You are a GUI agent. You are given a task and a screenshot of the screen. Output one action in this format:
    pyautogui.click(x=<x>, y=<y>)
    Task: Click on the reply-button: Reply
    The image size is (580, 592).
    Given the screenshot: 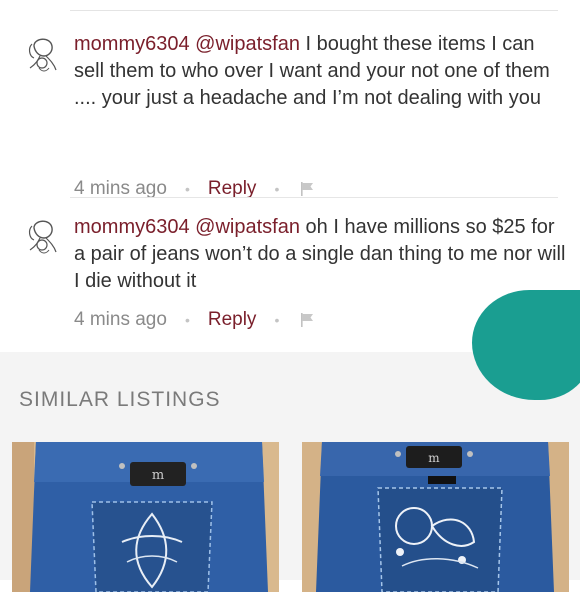 What is the action you would take?
    pyautogui.click(x=232, y=320)
    